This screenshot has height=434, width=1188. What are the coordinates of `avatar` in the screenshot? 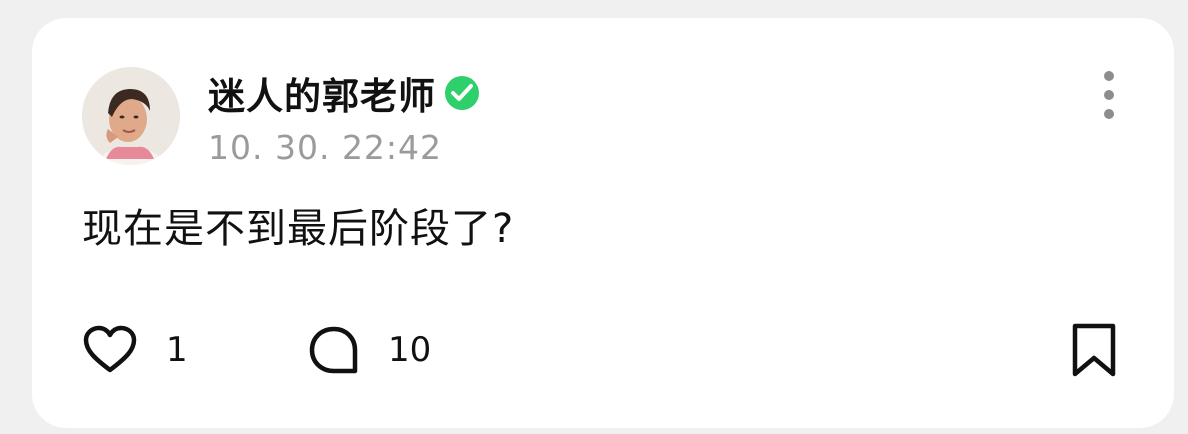 It's located at (131, 116).